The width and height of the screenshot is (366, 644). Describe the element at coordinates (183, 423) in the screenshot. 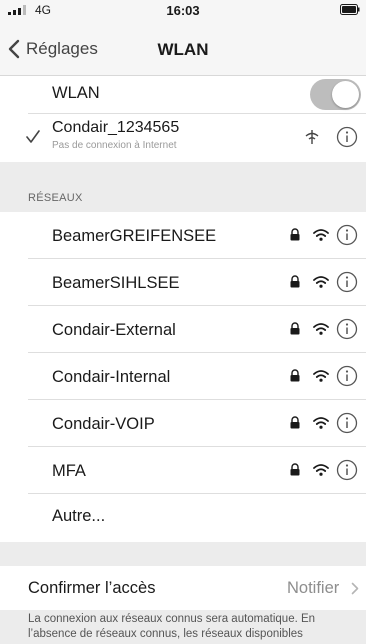

I see `network-row: Condair-VOIP` at that location.